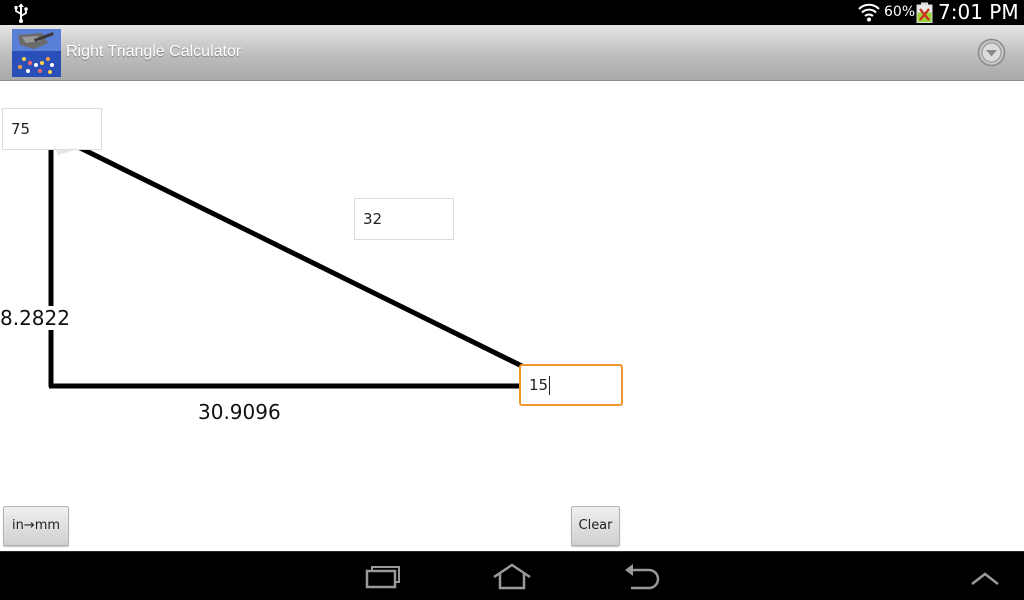 Image resolution: width=1024 pixels, height=600 pixels. What do you see at coordinates (869, 12) in the screenshot?
I see `wifi-icon` at bounding box center [869, 12].